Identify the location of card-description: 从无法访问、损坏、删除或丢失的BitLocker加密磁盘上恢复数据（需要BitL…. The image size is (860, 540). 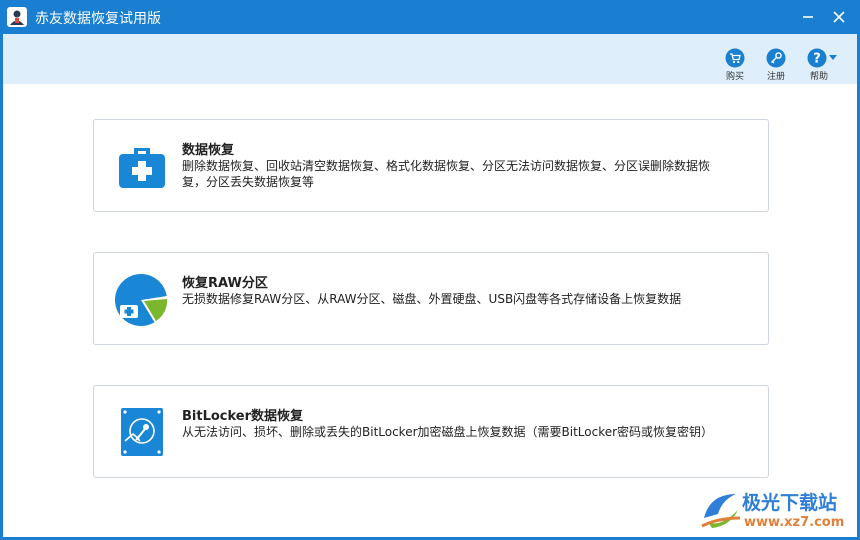
(448, 432).